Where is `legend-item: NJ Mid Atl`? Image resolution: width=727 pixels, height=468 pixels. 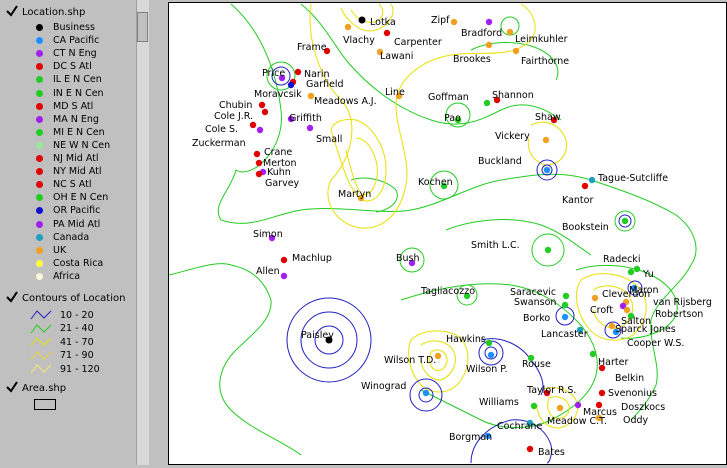 legend-item: NJ Mid Atl is located at coordinates (67, 158).